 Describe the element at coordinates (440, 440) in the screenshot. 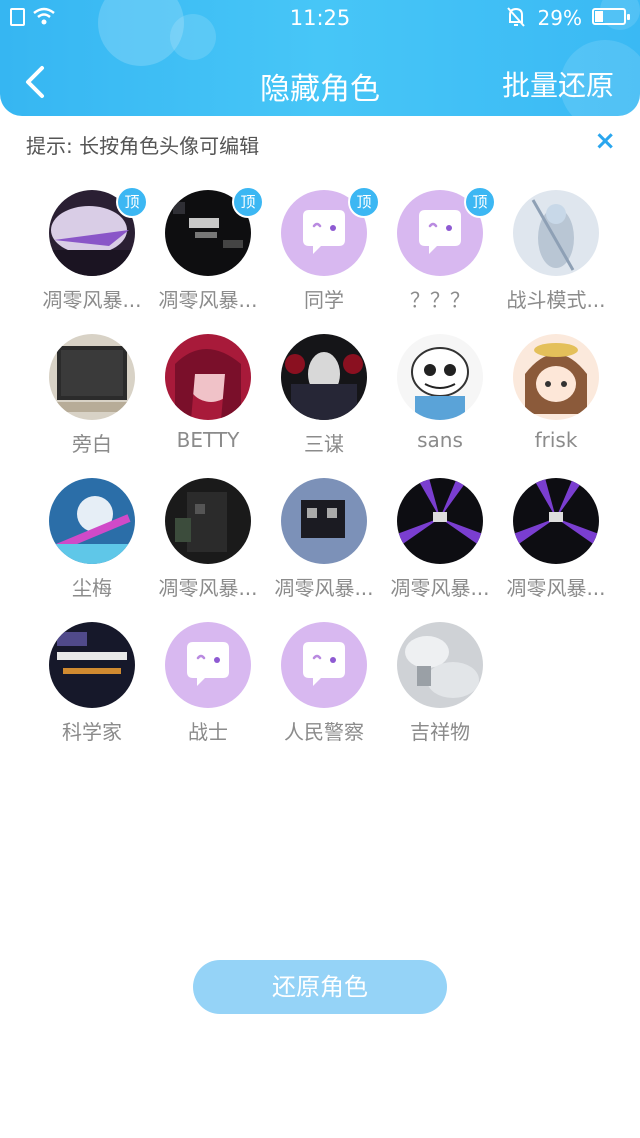

I see `character-name: sans` at that location.